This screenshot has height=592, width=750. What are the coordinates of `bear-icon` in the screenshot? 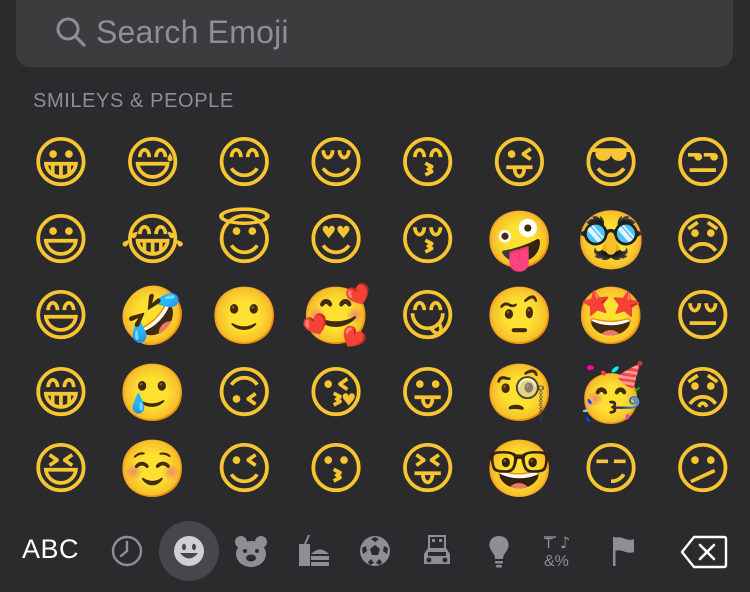 It's located at (251, 551).